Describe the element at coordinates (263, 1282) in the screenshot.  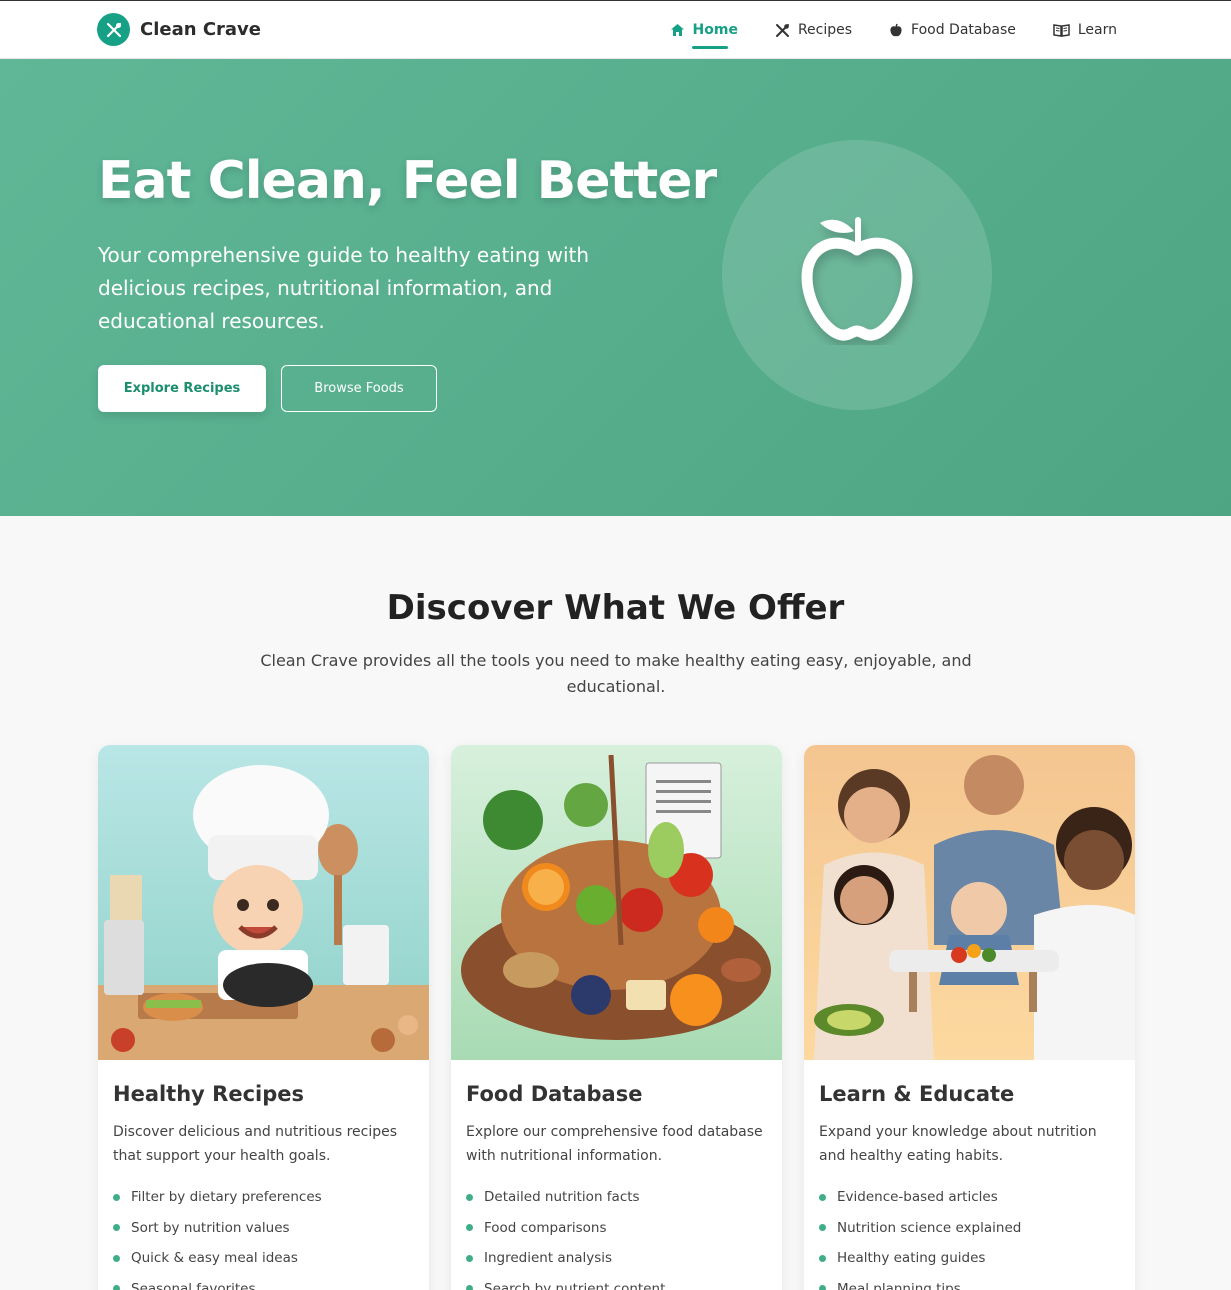
I see `list-item: Seasonal favorites` at that location.